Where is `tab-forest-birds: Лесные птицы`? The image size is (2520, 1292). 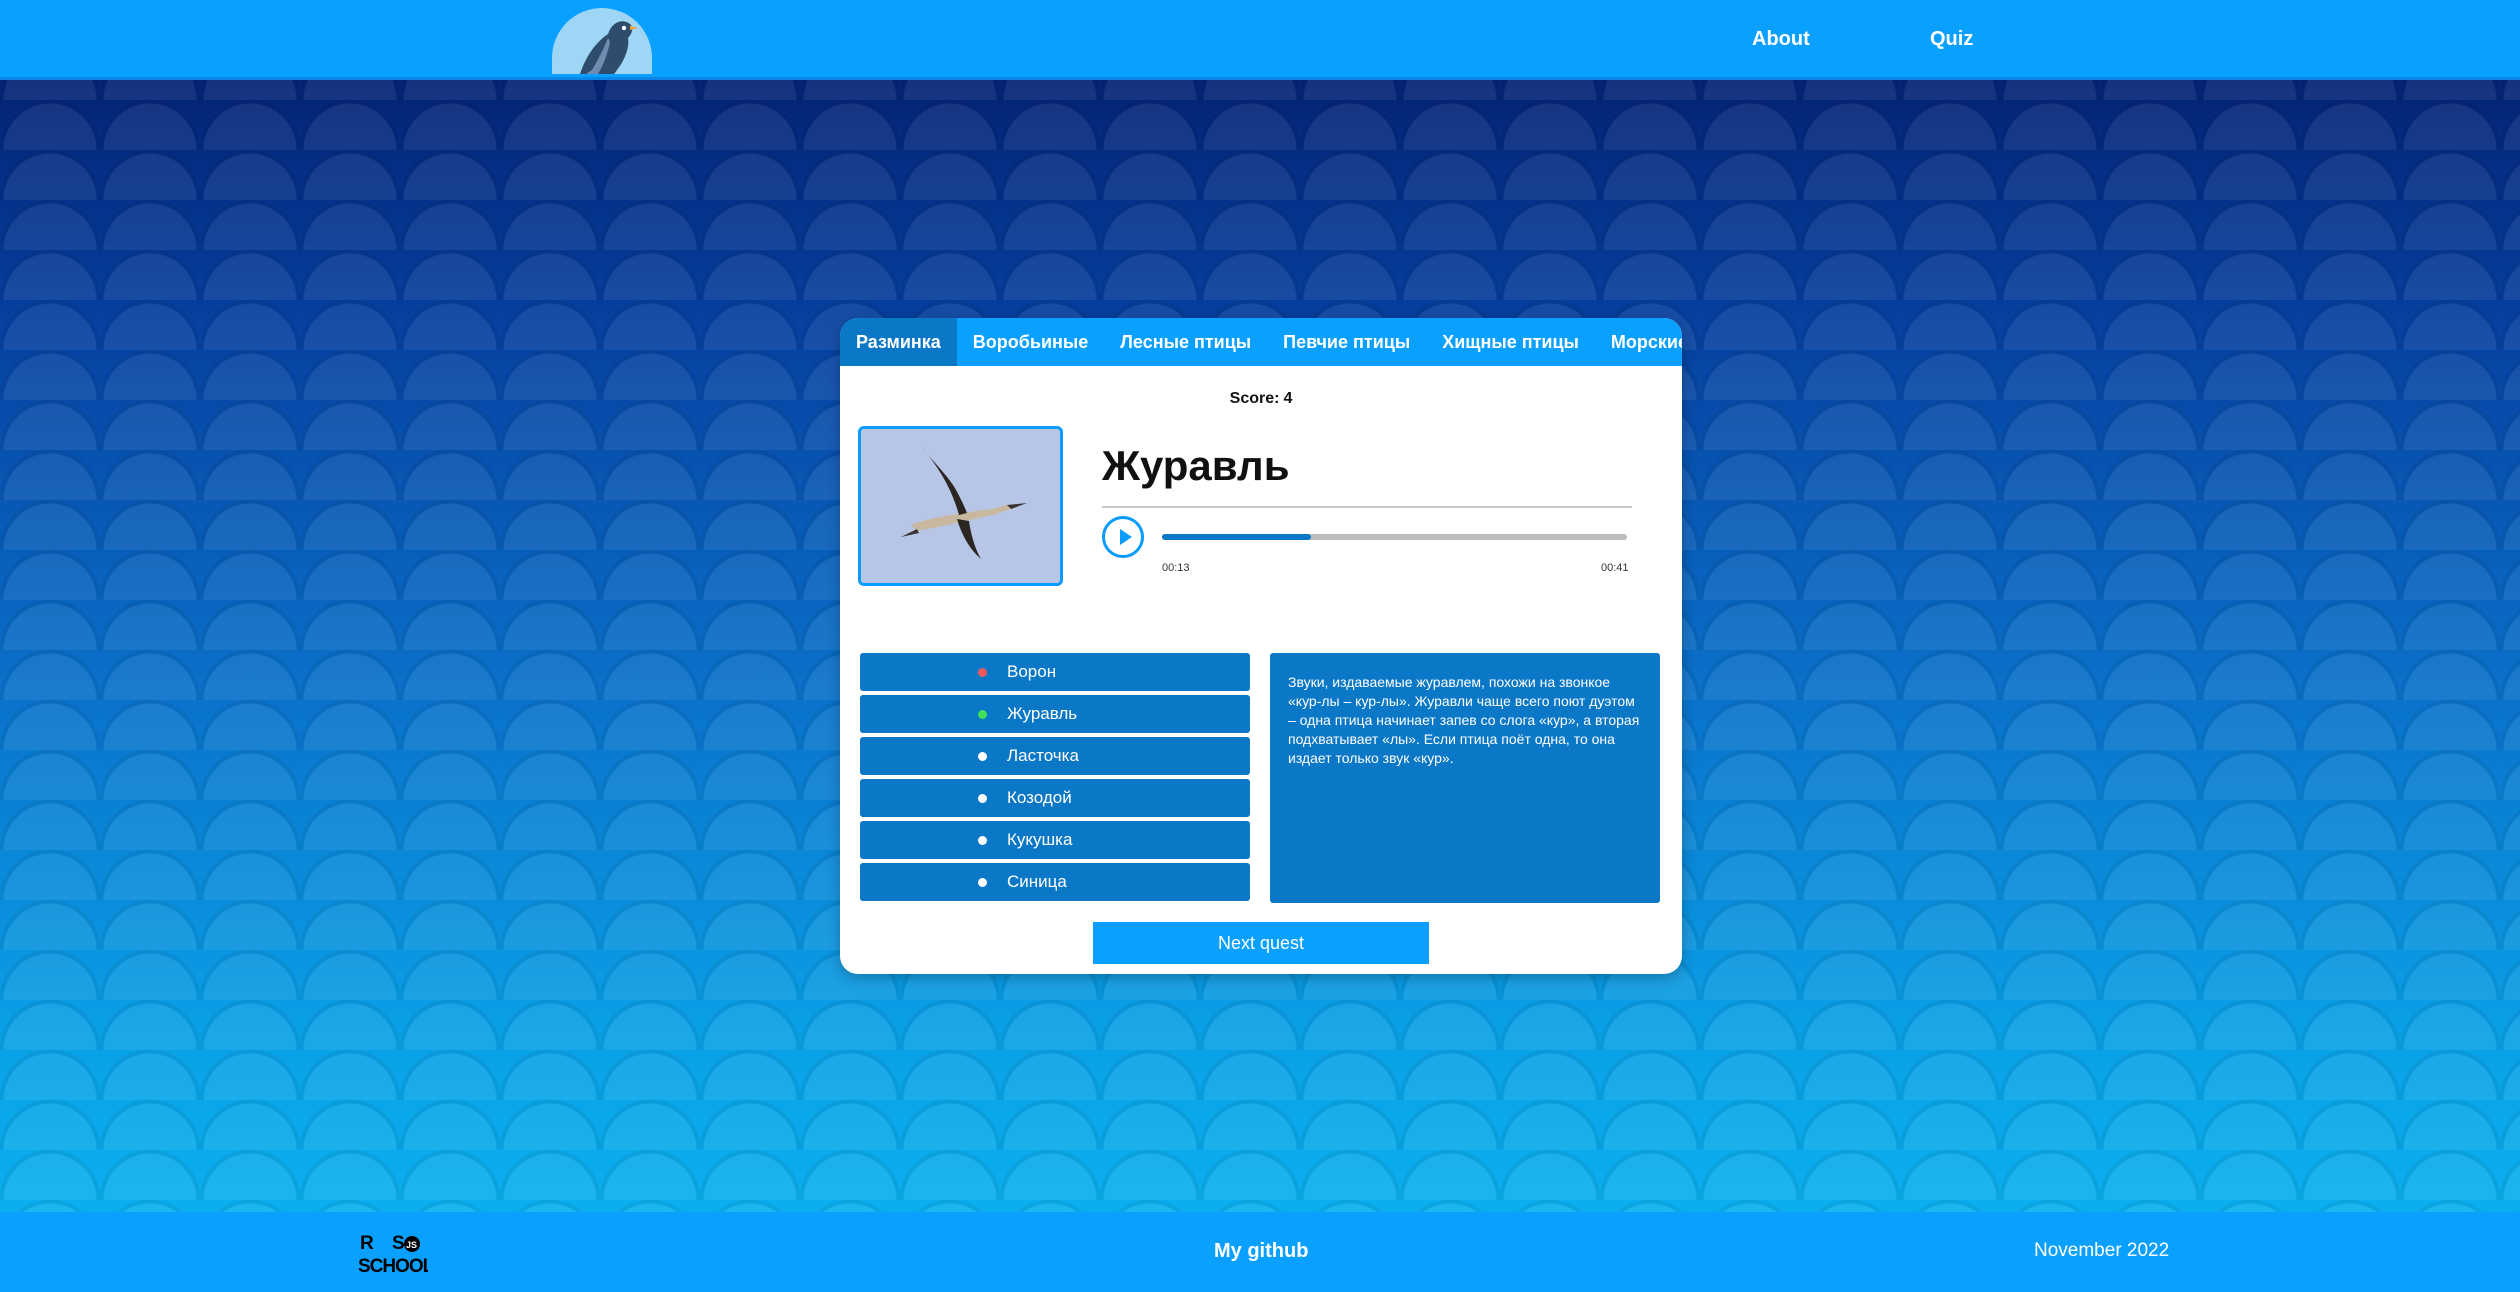
tab-forest-birds: Лесные птицы is located at coordinates (1185, 342).